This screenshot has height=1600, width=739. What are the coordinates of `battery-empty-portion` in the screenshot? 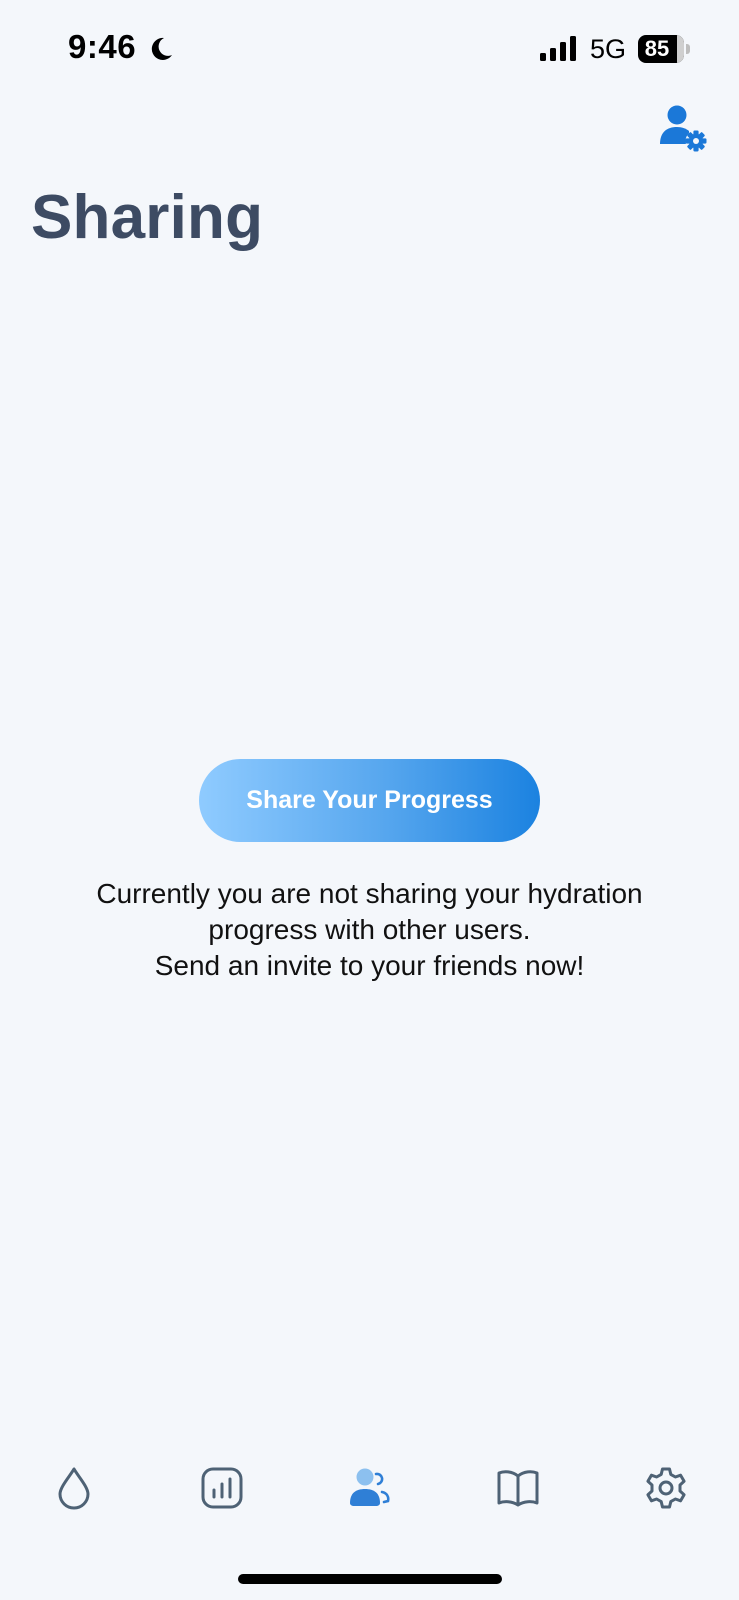 It's located at (680, 49).